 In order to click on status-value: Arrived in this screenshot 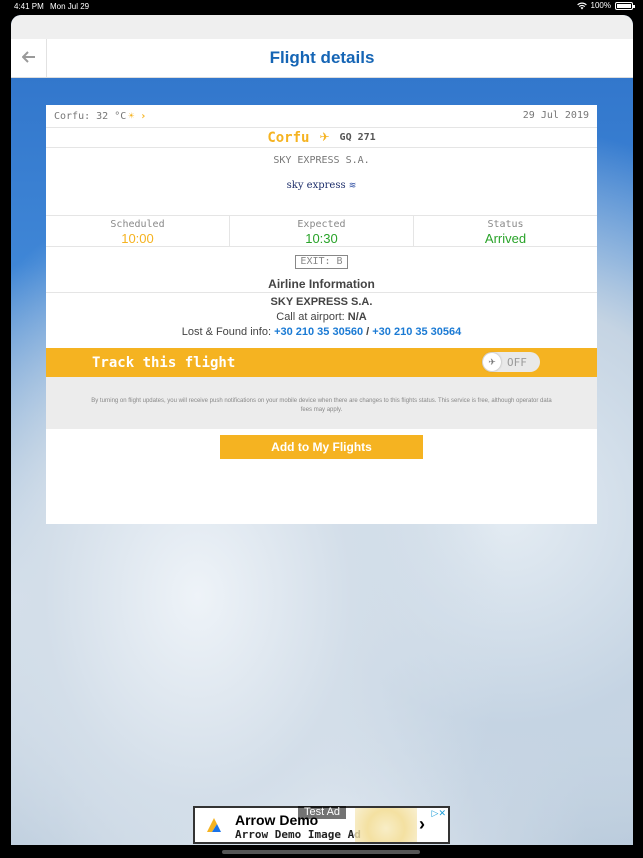, I will do `click(505, 238)`.